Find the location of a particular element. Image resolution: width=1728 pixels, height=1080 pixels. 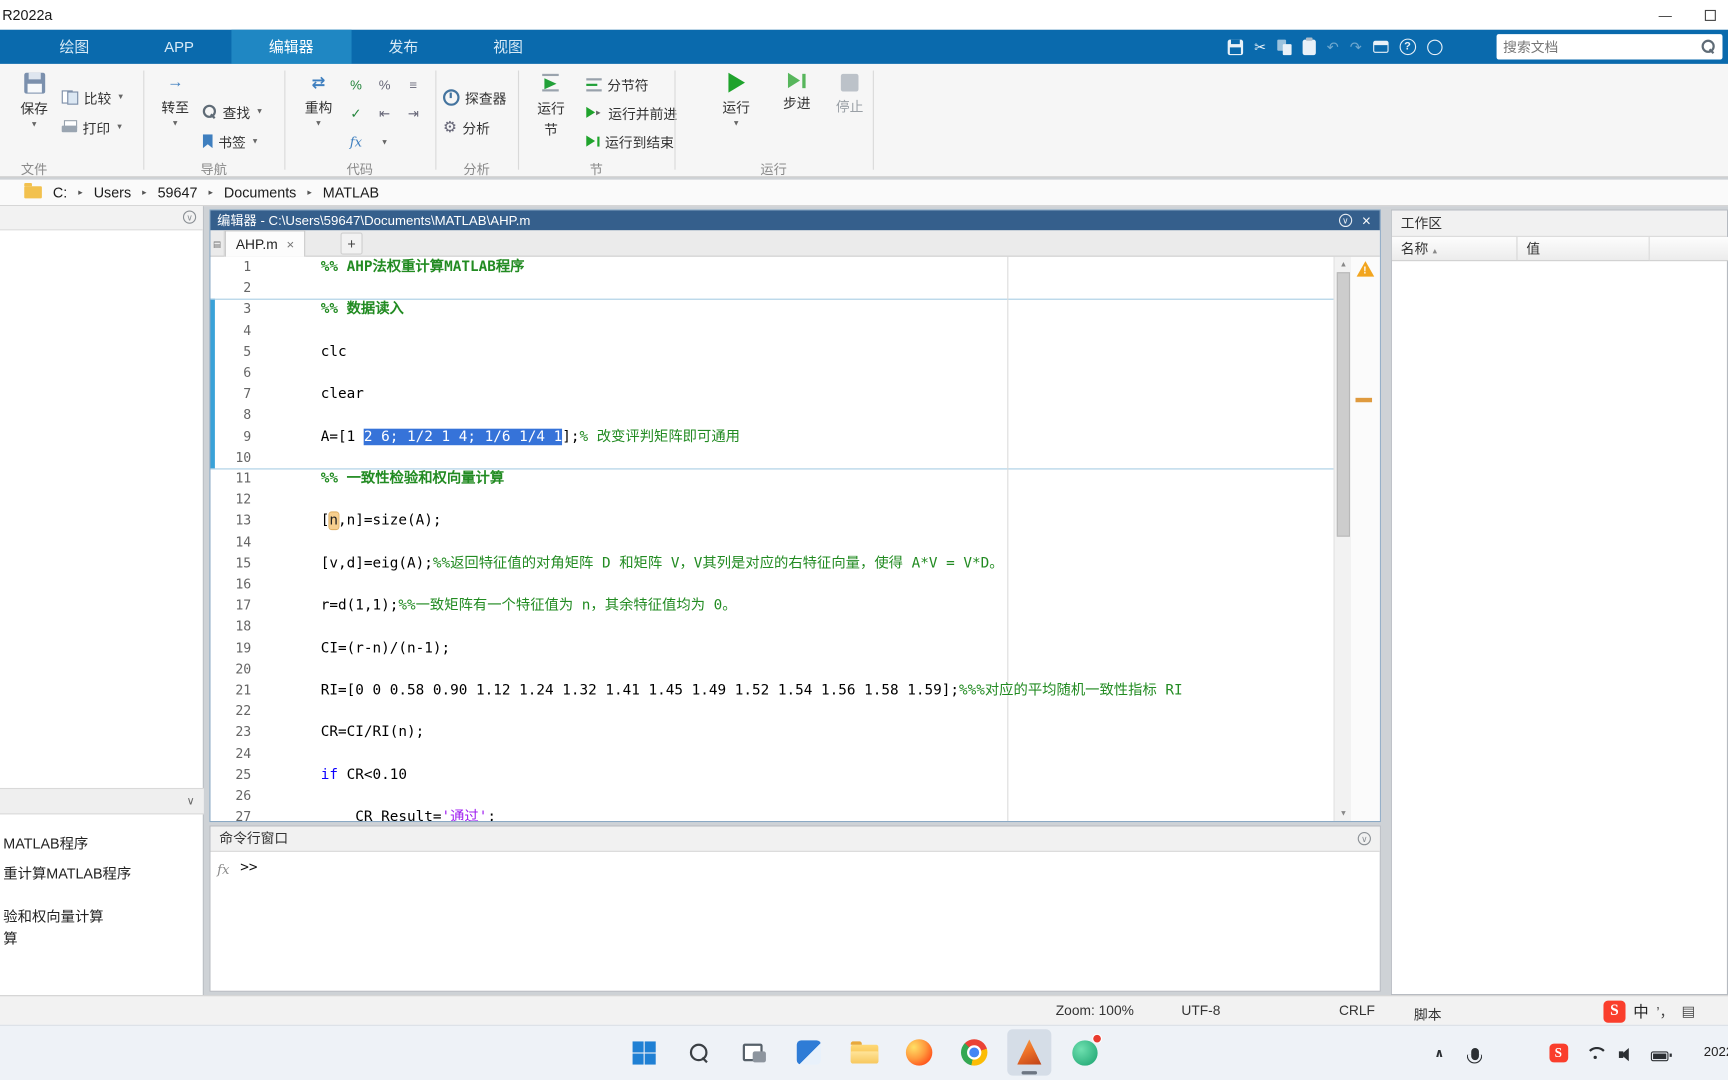

code-line: 25 if CR<0.10 is located at coordinates (771, 775).